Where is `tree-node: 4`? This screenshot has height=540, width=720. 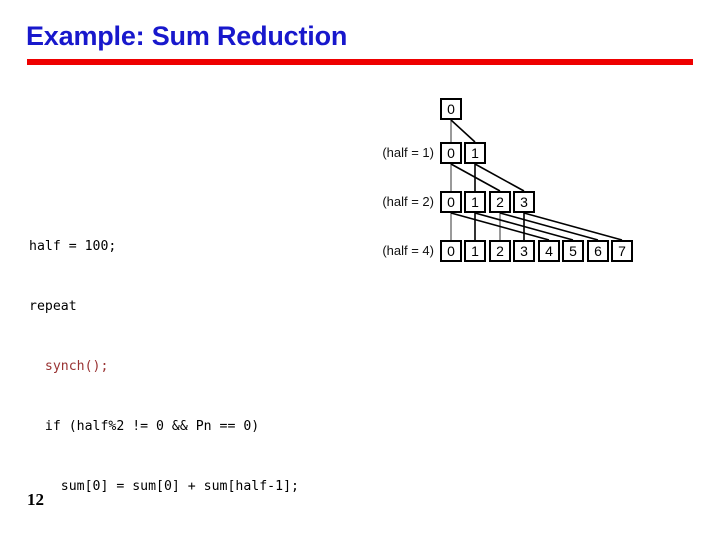
tree-node: 4 is located at coordinates (549, 251).